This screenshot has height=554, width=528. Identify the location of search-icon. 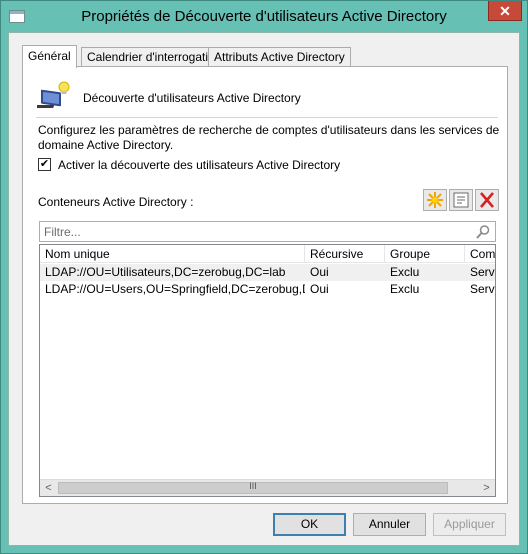
(483, 232).